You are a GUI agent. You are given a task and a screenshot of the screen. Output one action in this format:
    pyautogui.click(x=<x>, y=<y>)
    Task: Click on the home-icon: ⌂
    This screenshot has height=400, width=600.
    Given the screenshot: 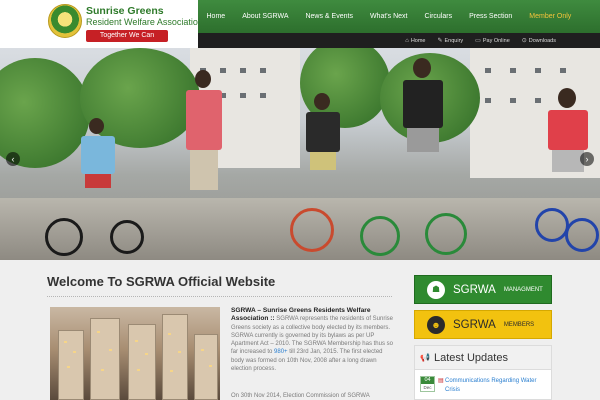 What is the action you would take?
    pyautogui.click(x=407, y=40)
    